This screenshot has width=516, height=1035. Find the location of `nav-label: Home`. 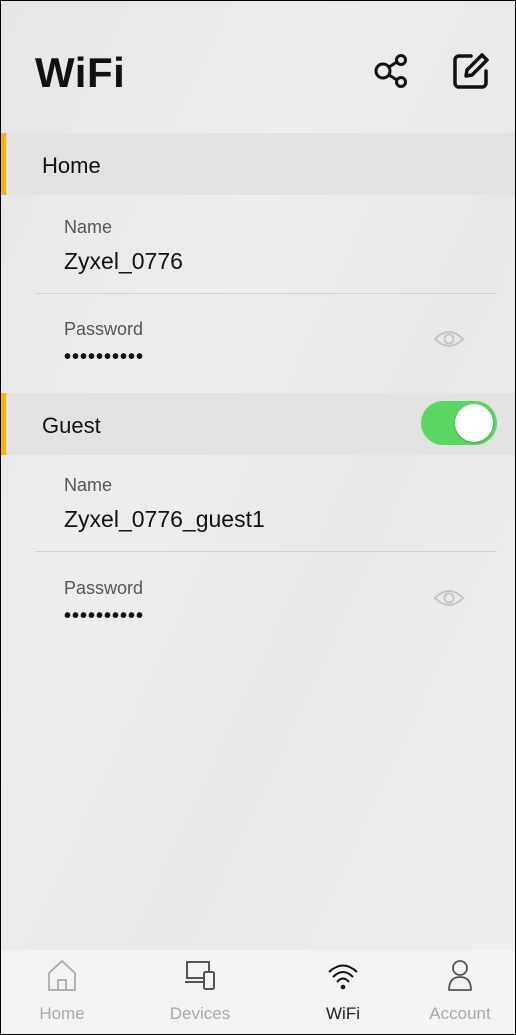

nav-label: Home is located at coordinates (62, 1013).